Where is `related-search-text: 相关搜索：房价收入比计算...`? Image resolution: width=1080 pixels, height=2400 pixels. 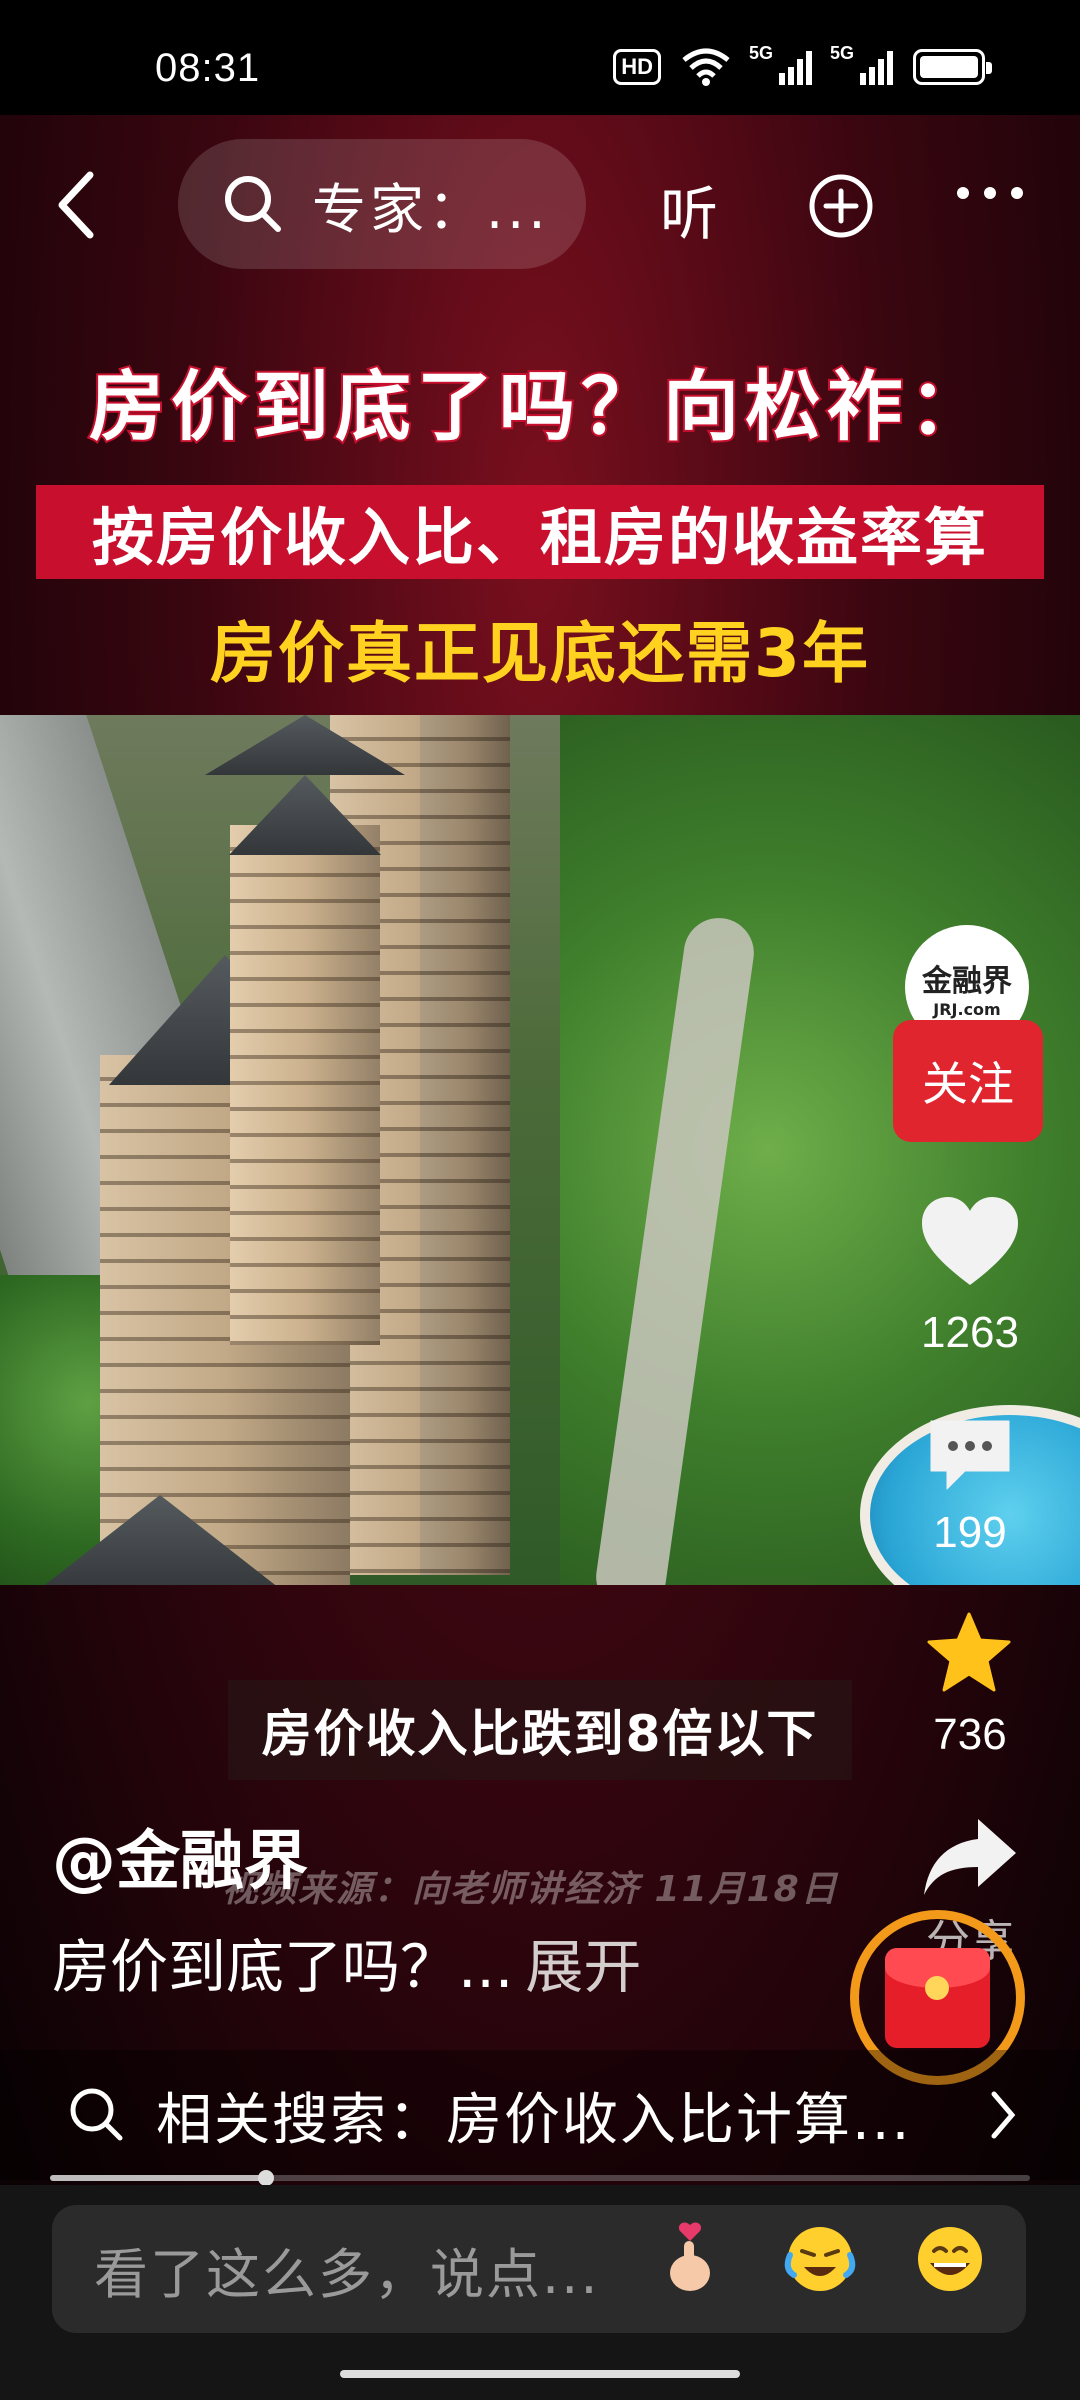 related-search-text: 相关搜索：房价收入比计算... is located at coordinates (534, 2120).